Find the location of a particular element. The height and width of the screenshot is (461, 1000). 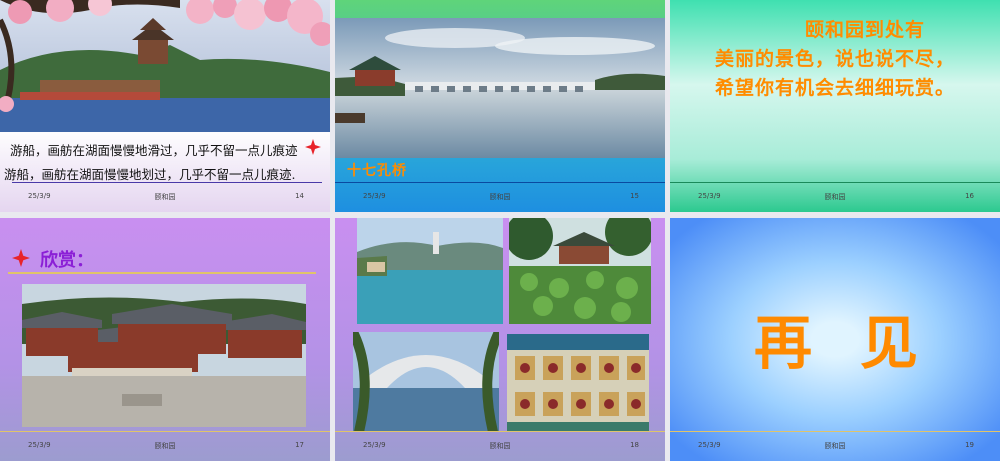

poem: 颐和园到处有 美丽的景色，说也说不尽， 希望你有机会去细细玩赏。 is located at coordinates (835, 59).